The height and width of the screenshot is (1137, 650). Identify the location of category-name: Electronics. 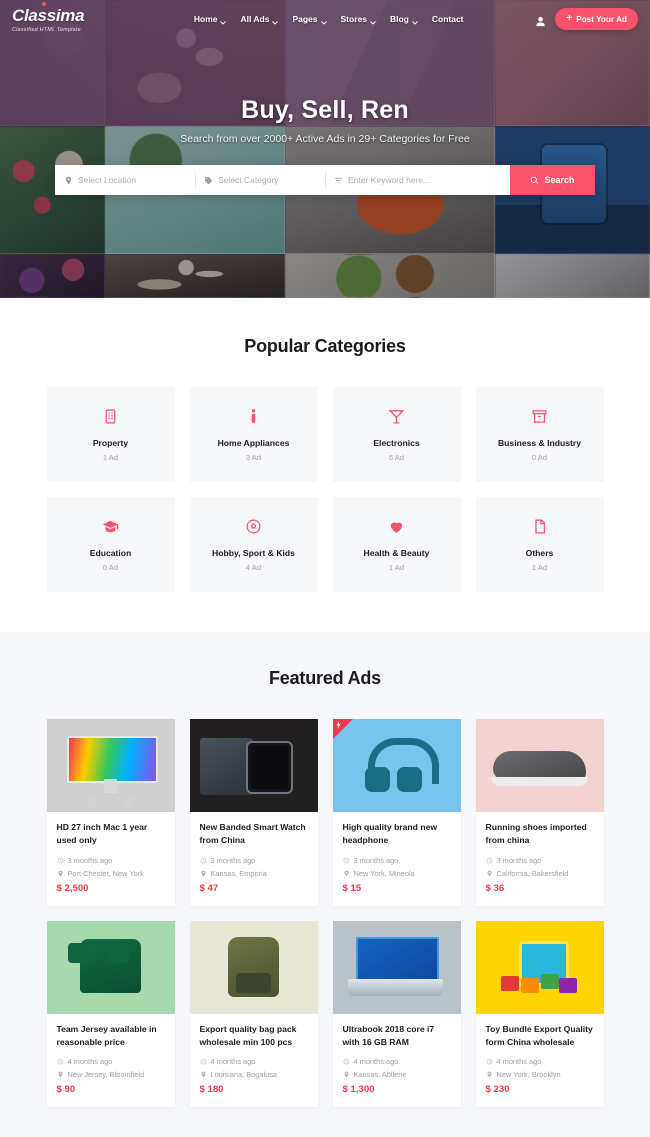
(396, 442).